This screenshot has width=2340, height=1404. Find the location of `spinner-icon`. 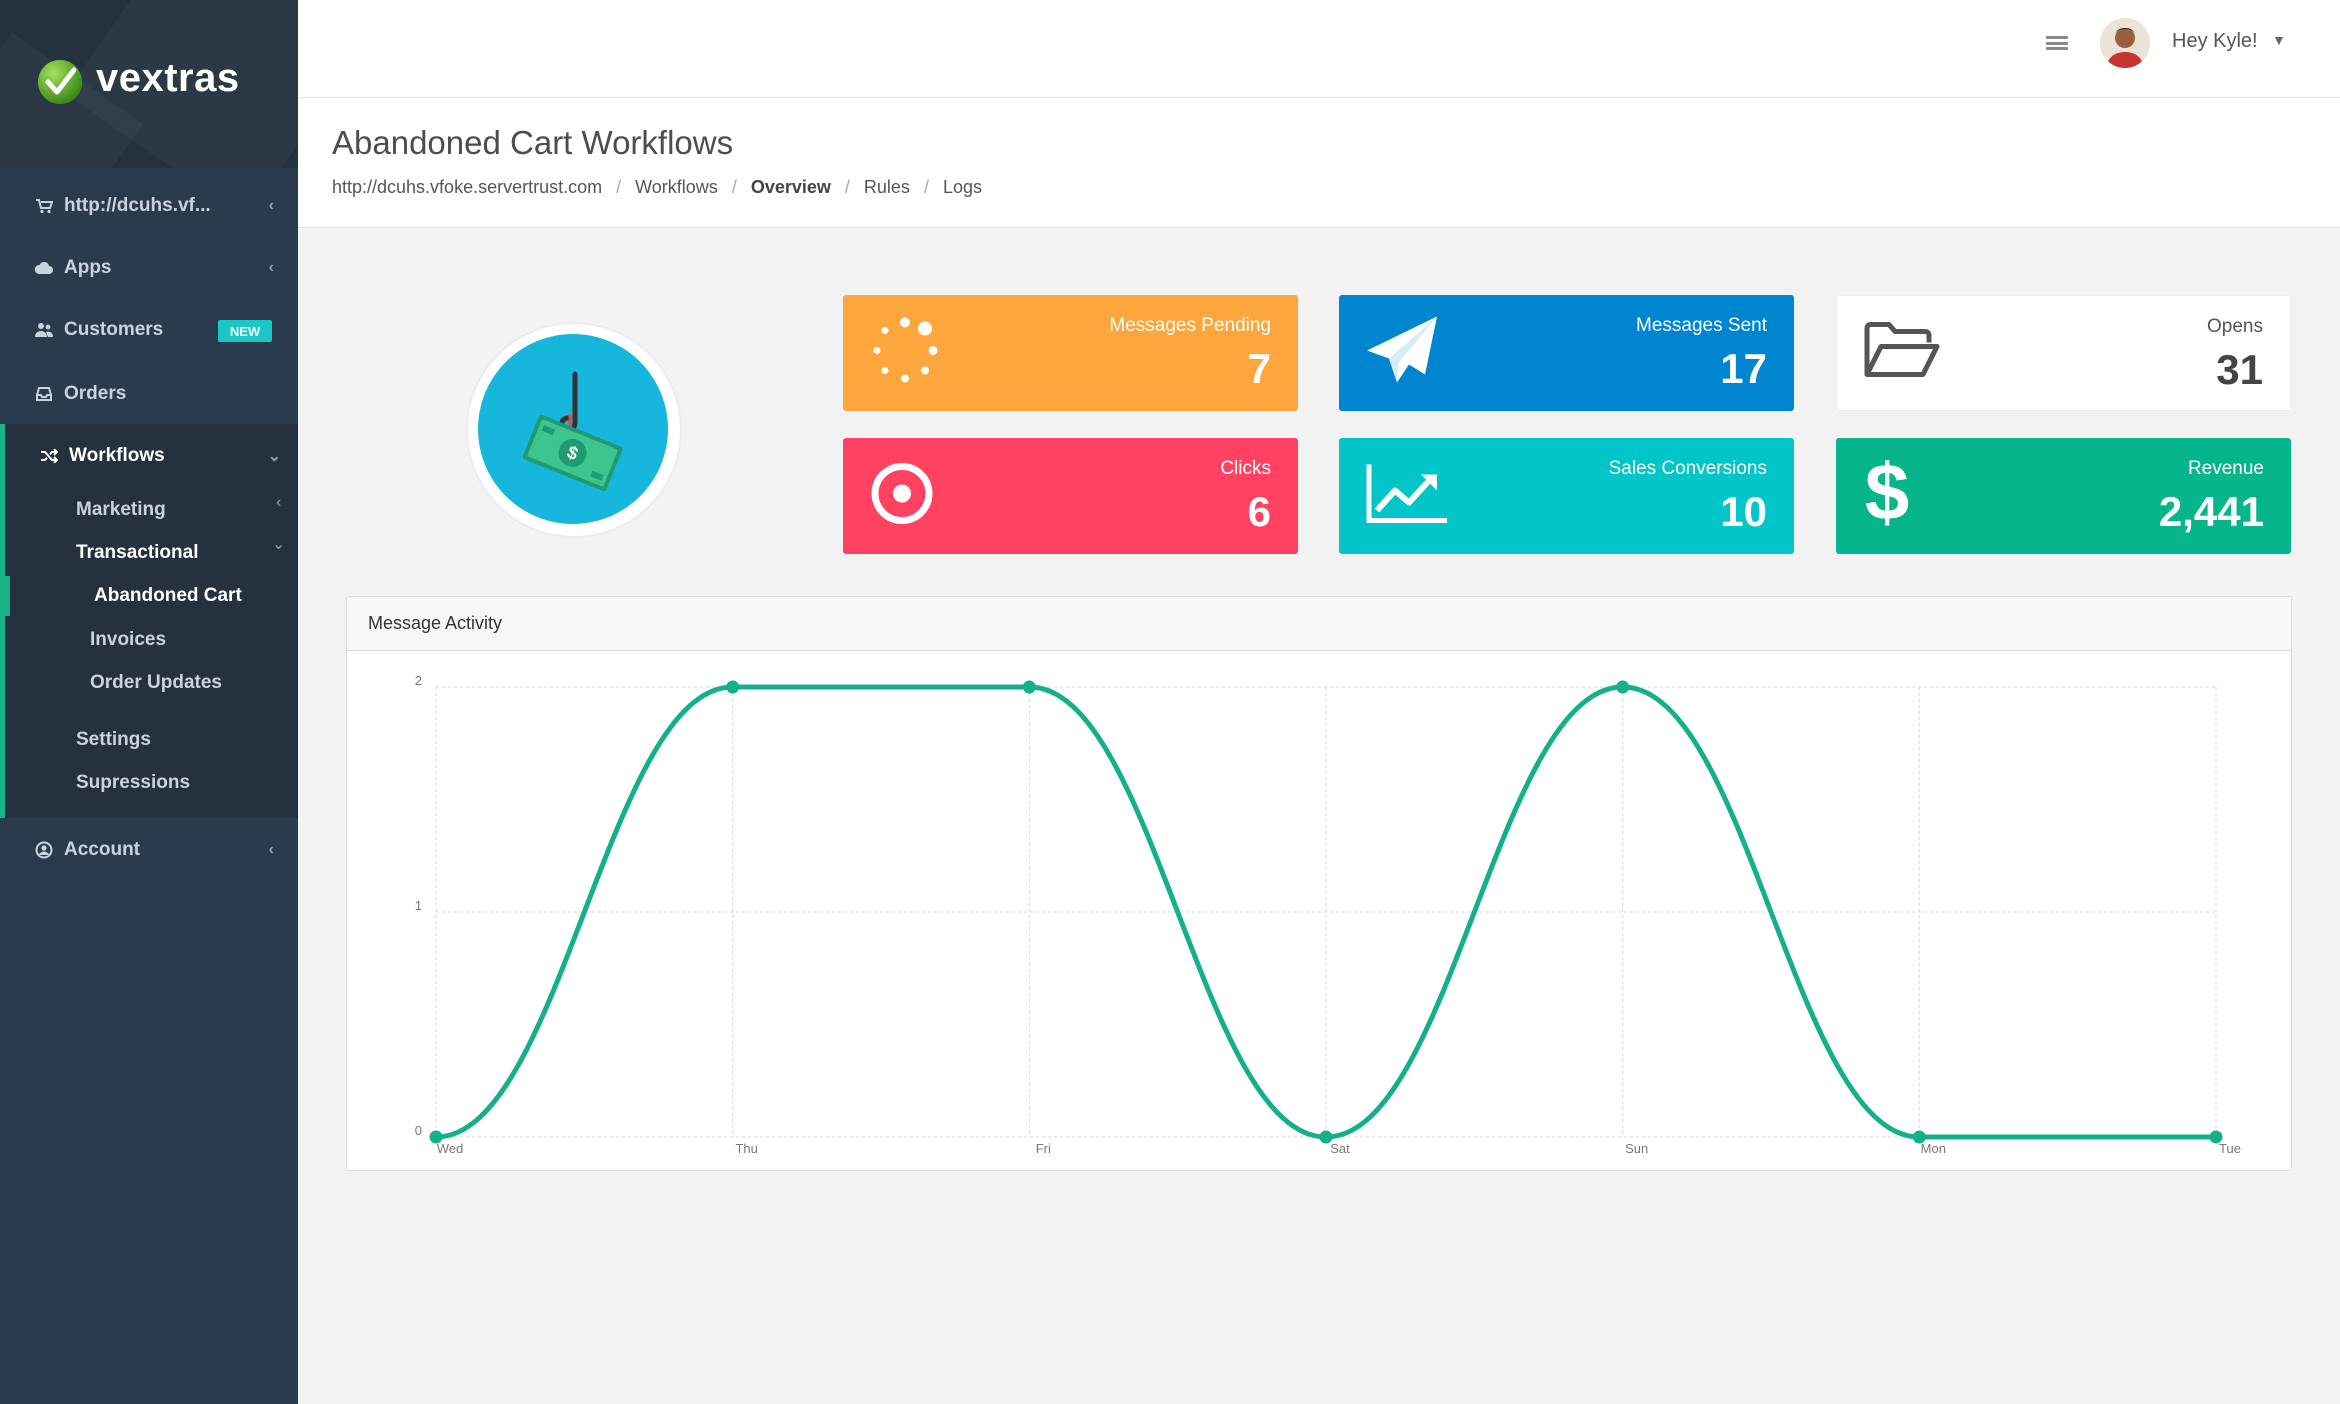

spinner-icon is located at coordinates (905, 353).